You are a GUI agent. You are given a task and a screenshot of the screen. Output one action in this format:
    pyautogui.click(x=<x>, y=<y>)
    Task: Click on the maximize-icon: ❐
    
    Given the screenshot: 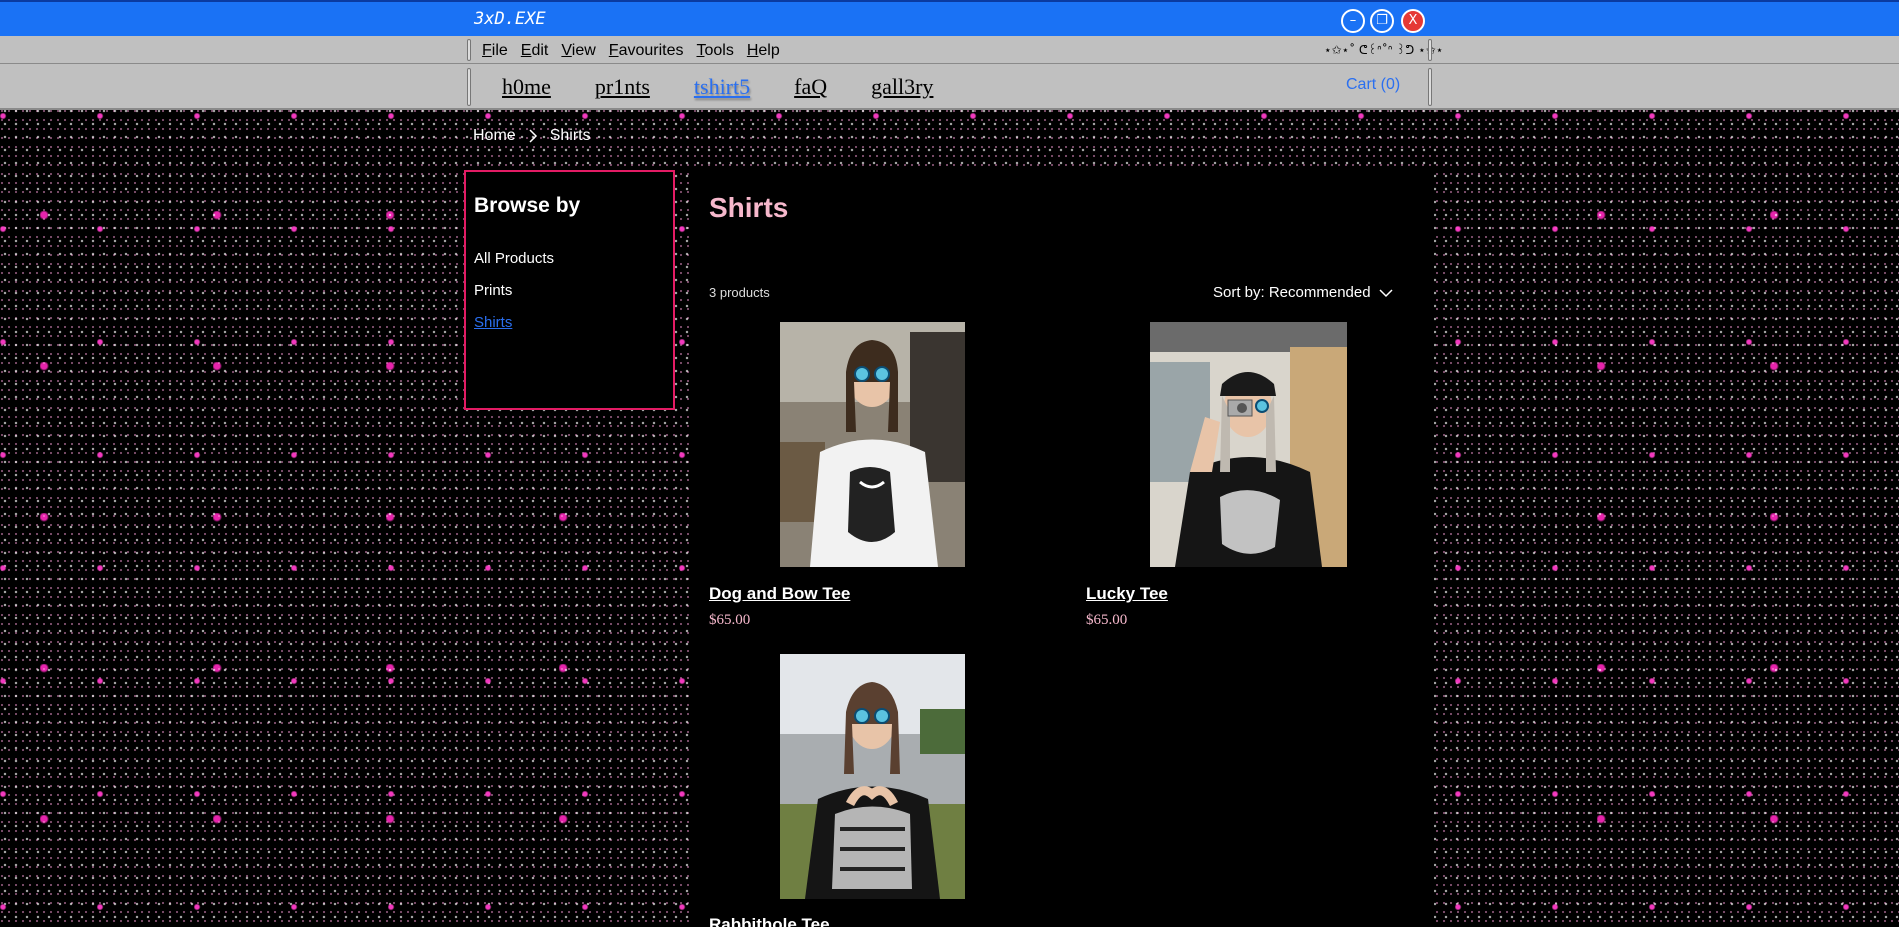 What is the action you would take?
    pyautogui.click(x=1382, y=20)
    